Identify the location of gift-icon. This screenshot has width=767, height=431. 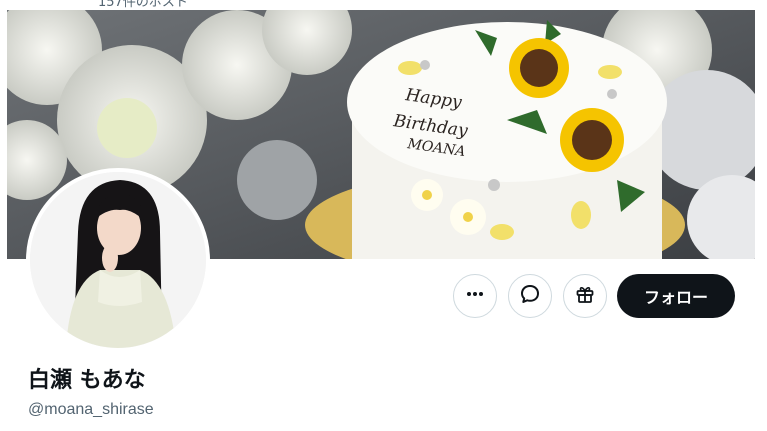
(585, 296).